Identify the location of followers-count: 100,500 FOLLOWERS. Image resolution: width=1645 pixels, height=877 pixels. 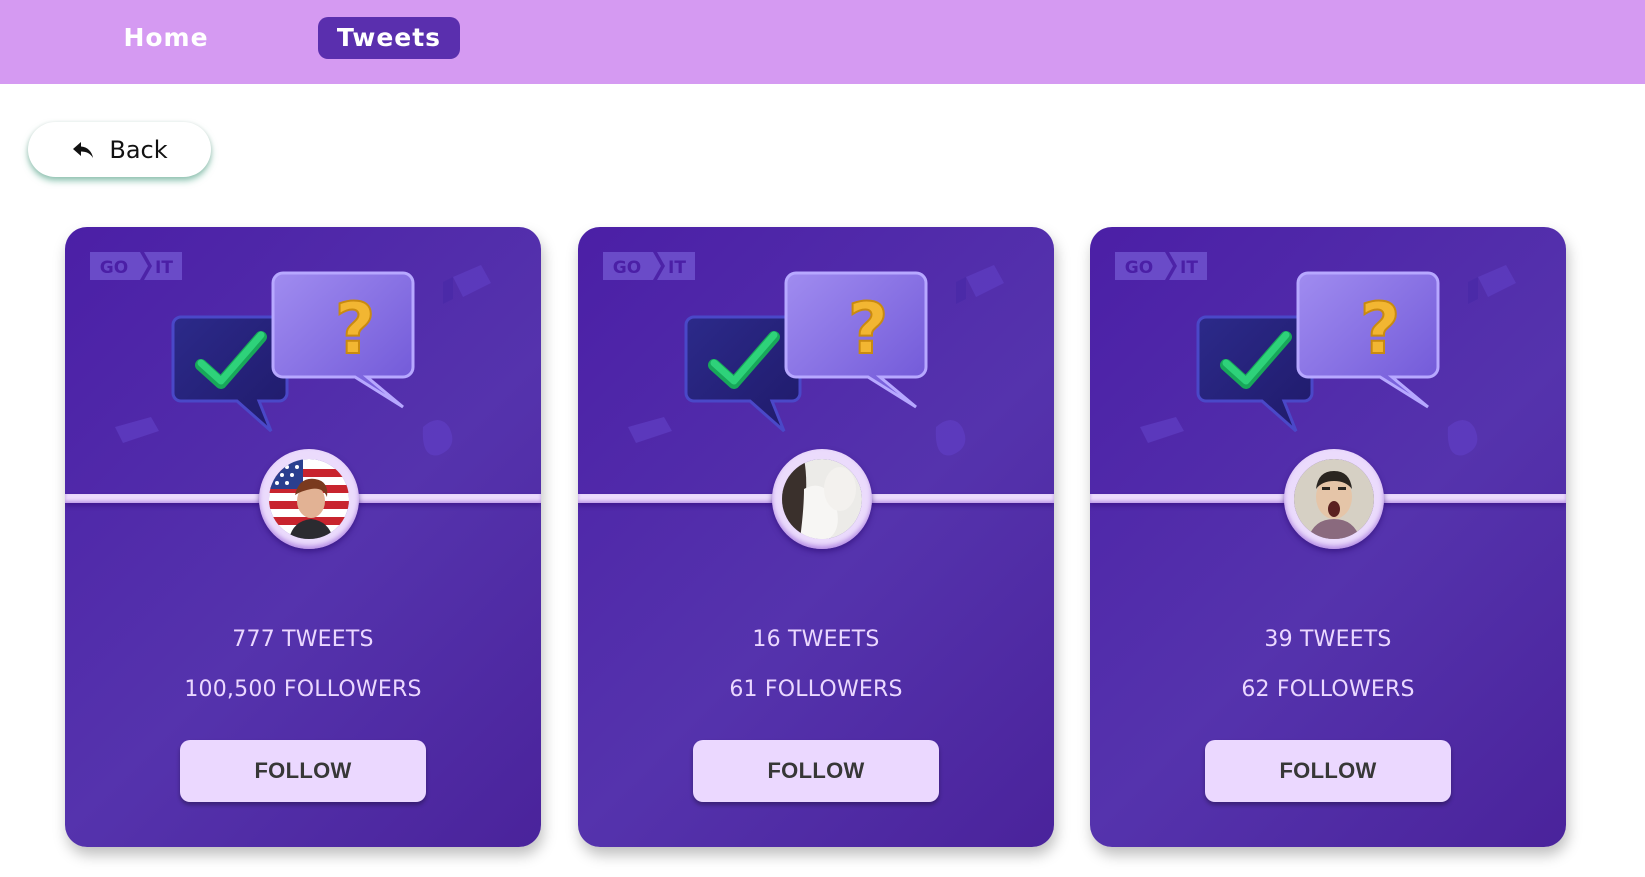
(303, 689).